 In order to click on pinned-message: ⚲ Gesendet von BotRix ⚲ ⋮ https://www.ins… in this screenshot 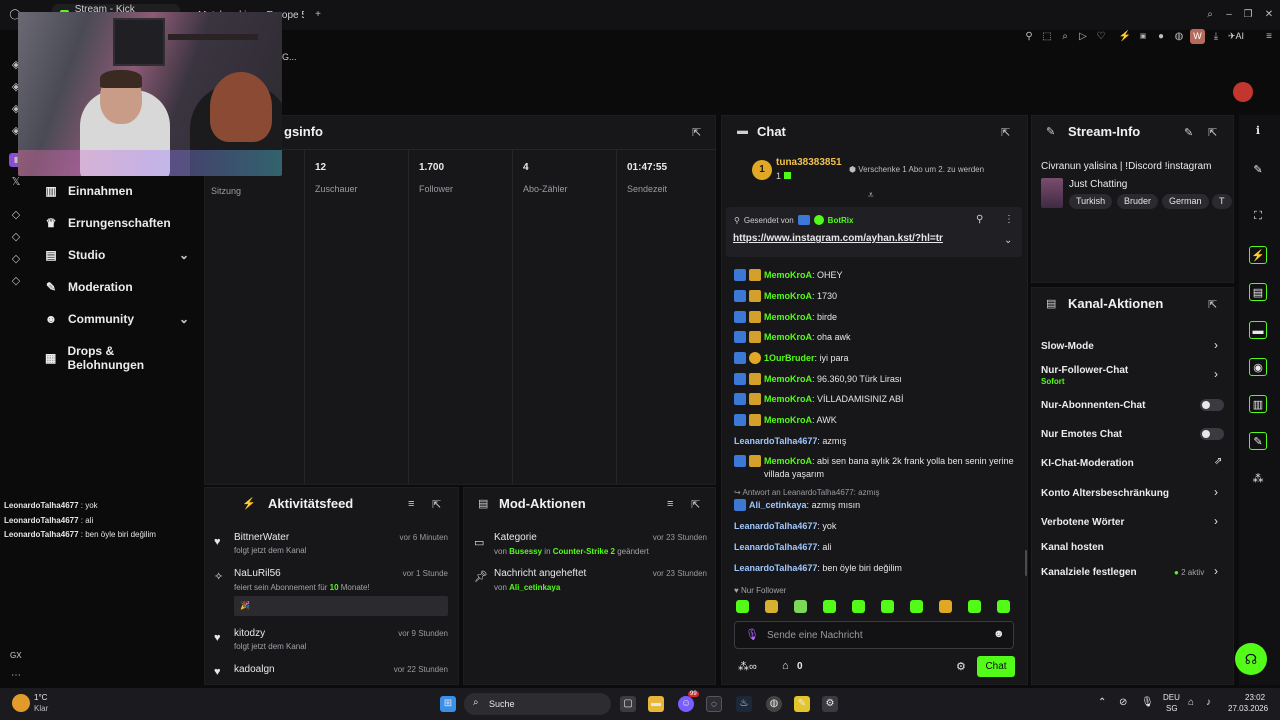, I will do `click(874, 232)`.